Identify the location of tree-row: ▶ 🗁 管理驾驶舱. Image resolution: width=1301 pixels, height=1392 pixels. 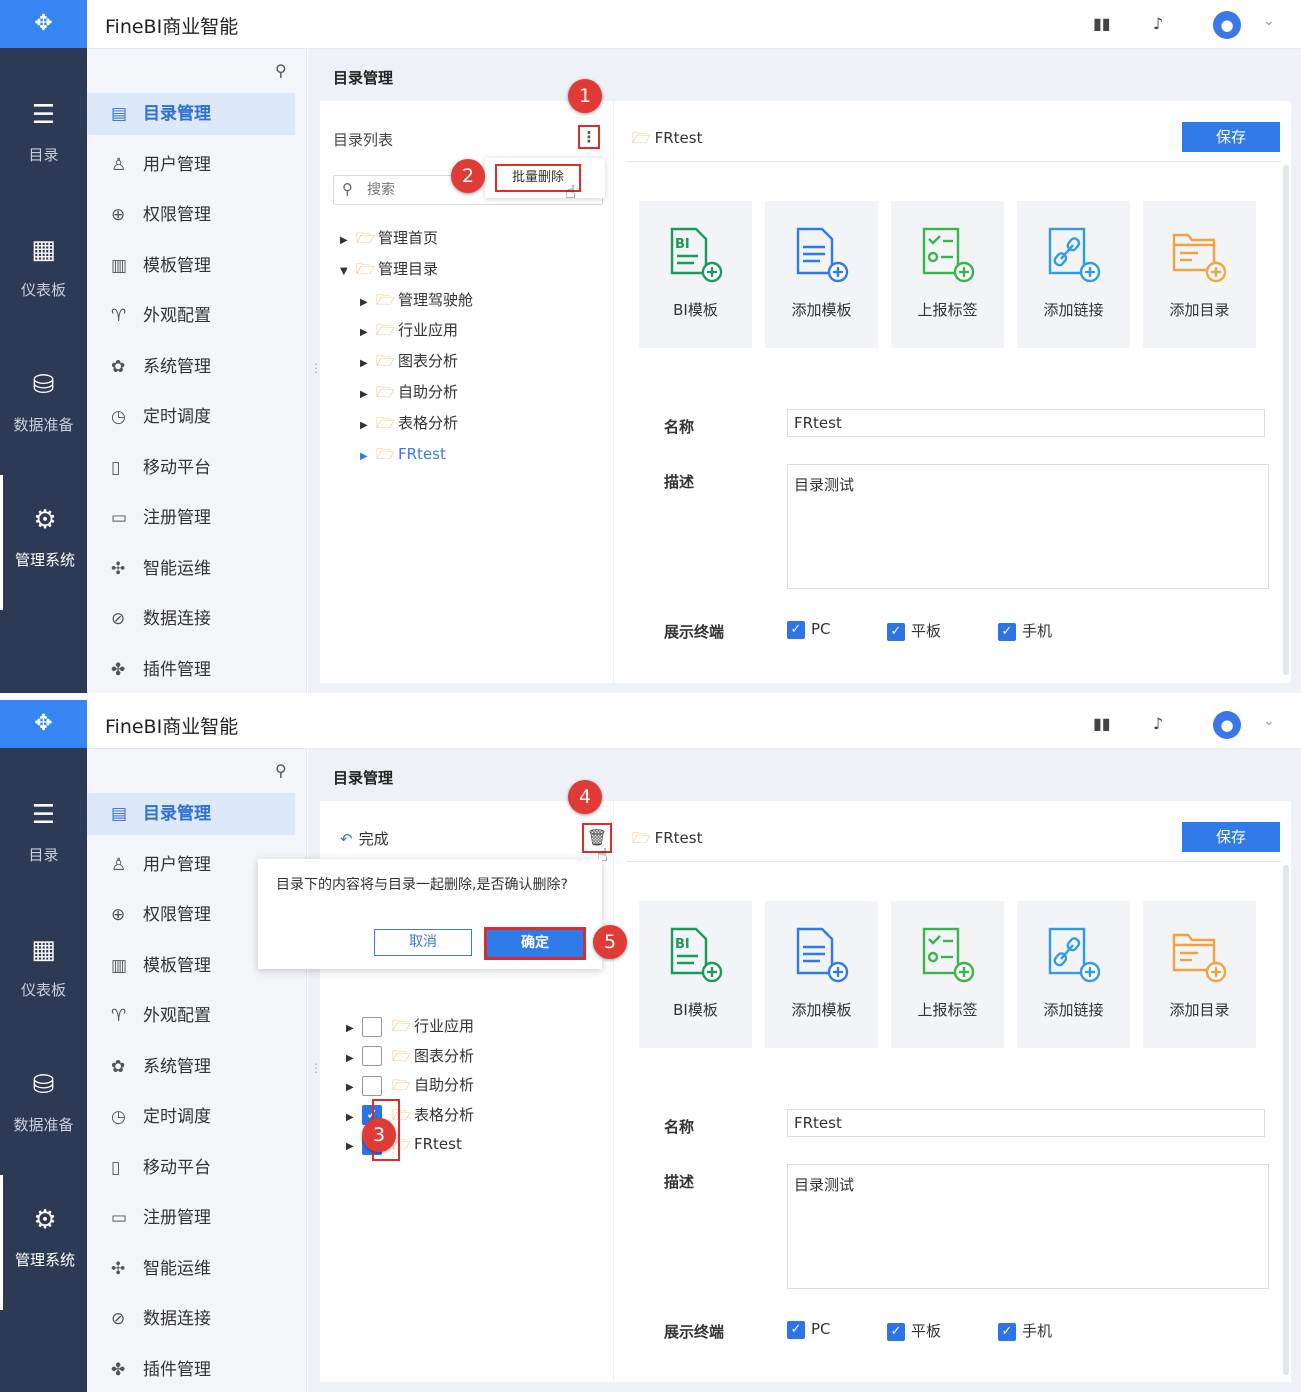
(416, 300).